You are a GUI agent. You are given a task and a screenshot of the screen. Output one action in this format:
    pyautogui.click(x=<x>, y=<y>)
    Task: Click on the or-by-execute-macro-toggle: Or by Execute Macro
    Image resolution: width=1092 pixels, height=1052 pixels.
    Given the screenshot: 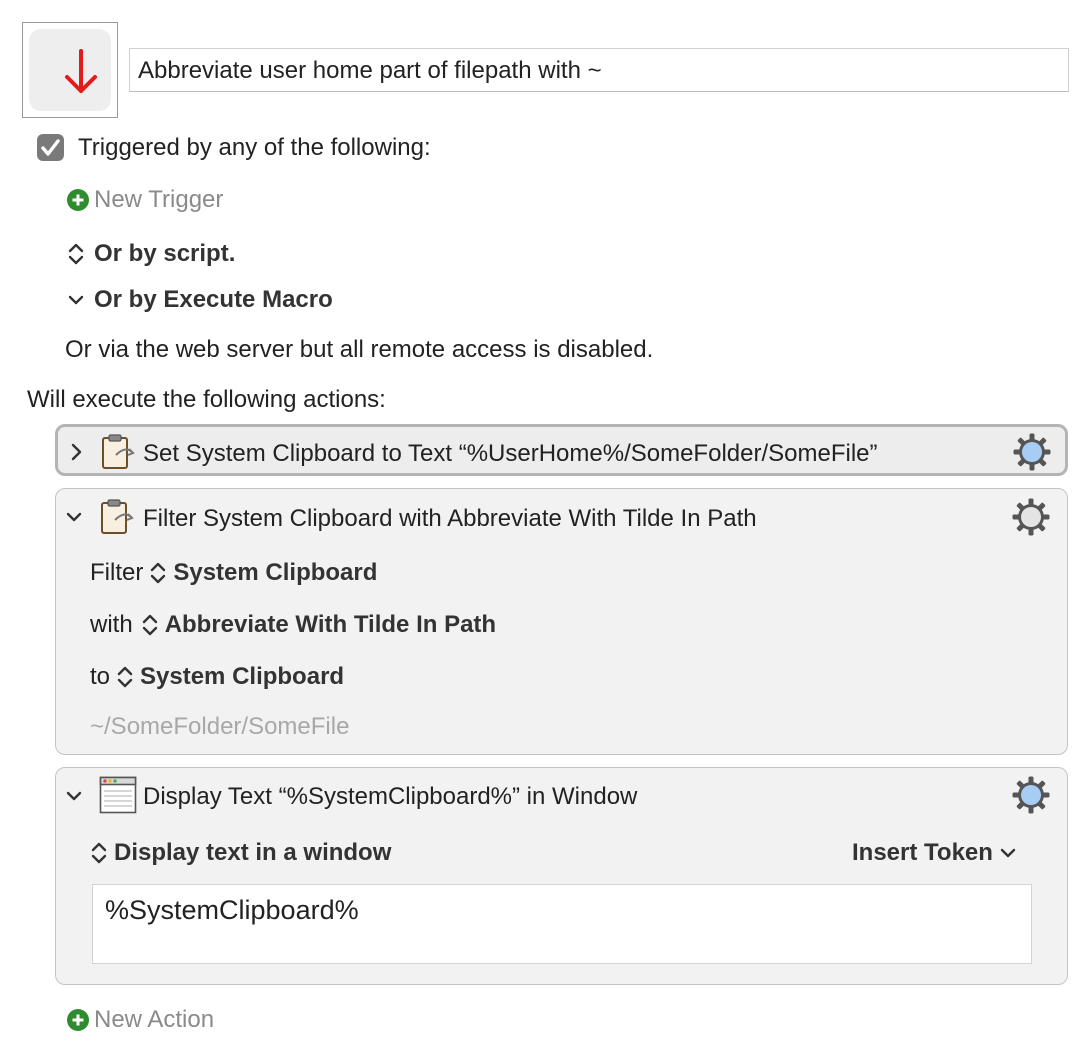 What is the action you would take?
    pyautogui.click(x=199, y=300)
    